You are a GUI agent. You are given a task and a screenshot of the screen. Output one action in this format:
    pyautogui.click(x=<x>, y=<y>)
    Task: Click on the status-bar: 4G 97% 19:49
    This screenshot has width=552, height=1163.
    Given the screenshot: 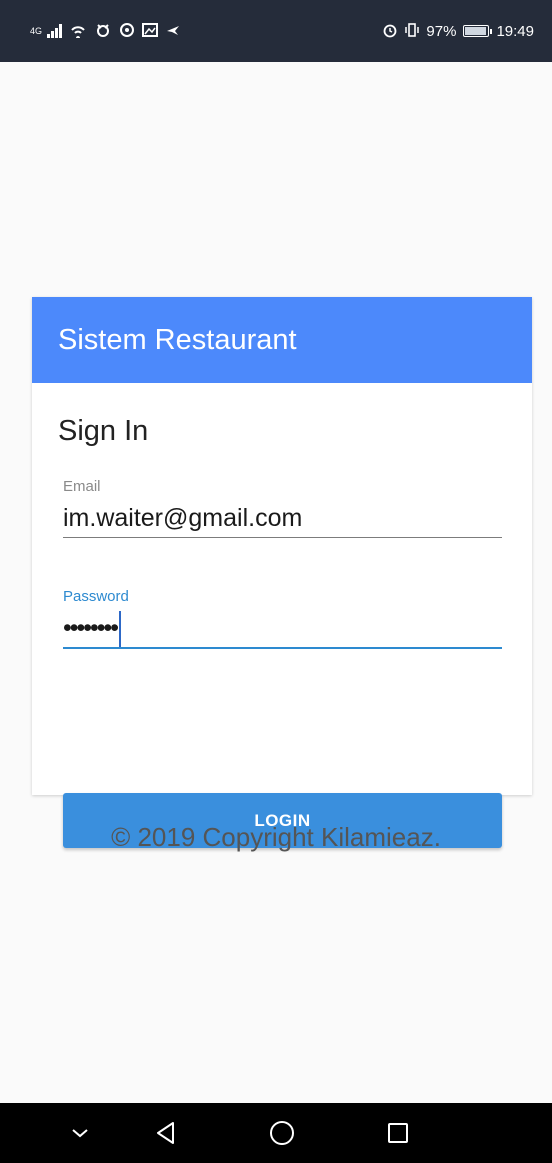 What is the action you would take?
    pyautogui.click(x=276, y=31)
    